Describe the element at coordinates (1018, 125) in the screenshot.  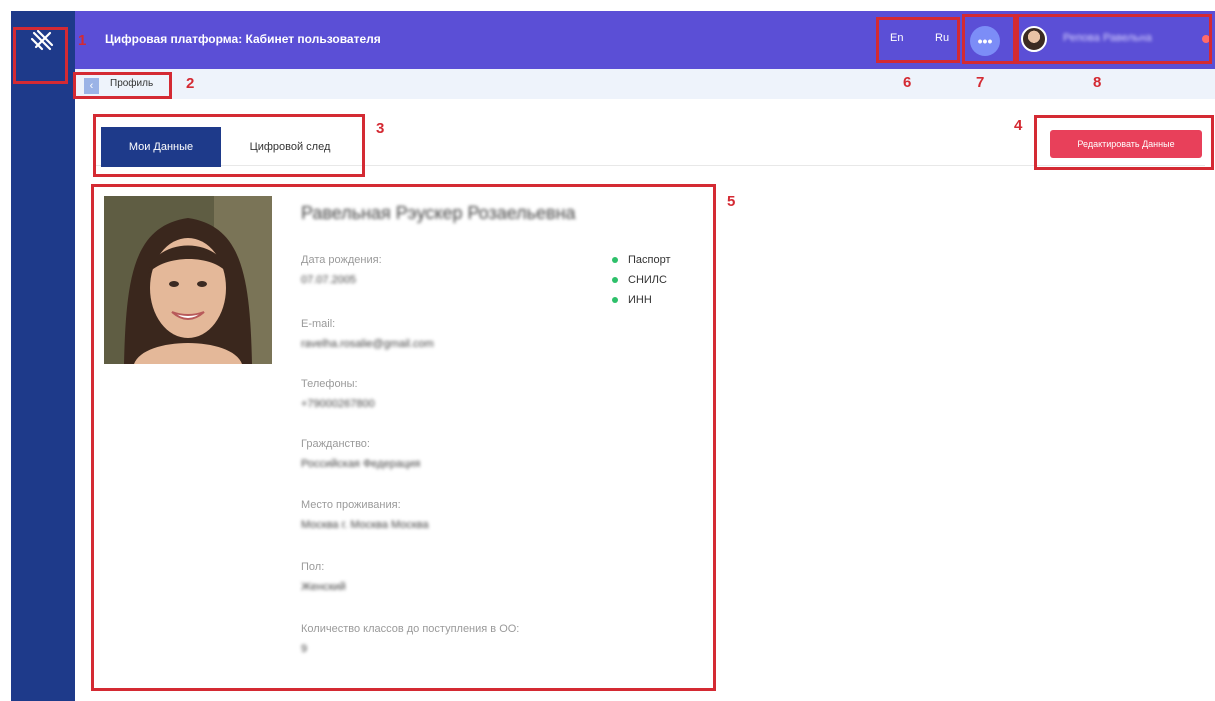
I see `annotation-number: 4` at that location.